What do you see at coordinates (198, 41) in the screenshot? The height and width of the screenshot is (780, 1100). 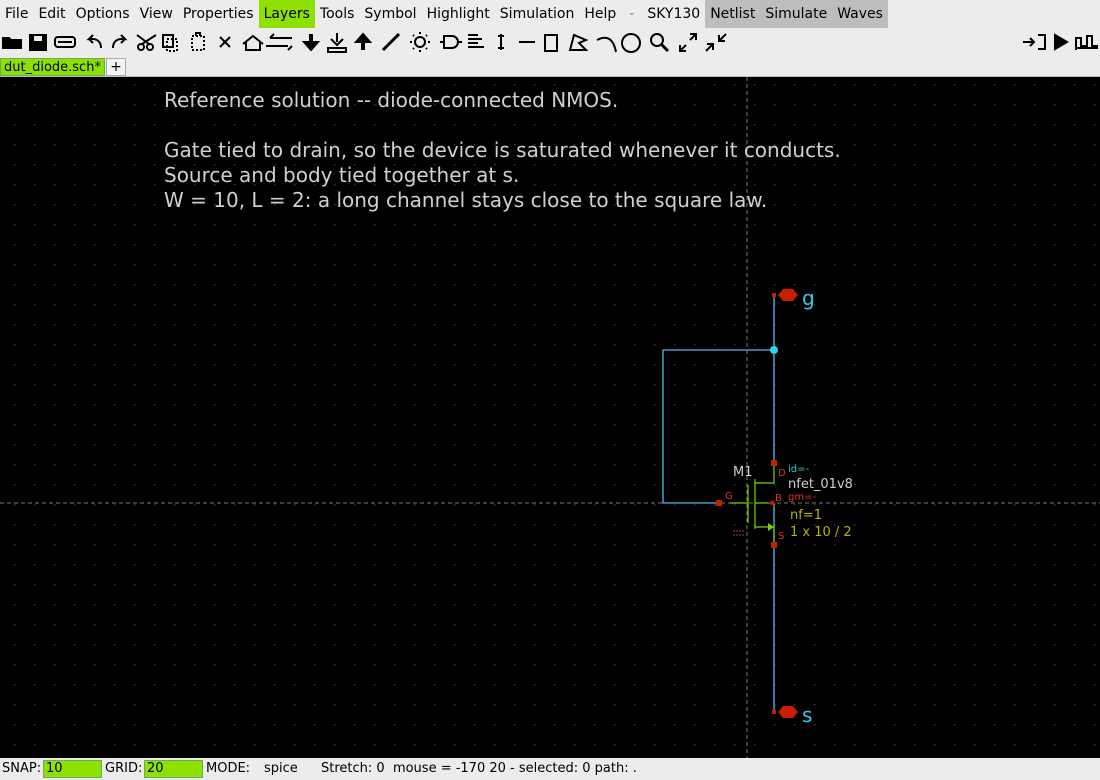 I see `paste-icon` at bounding box center [198, 41].